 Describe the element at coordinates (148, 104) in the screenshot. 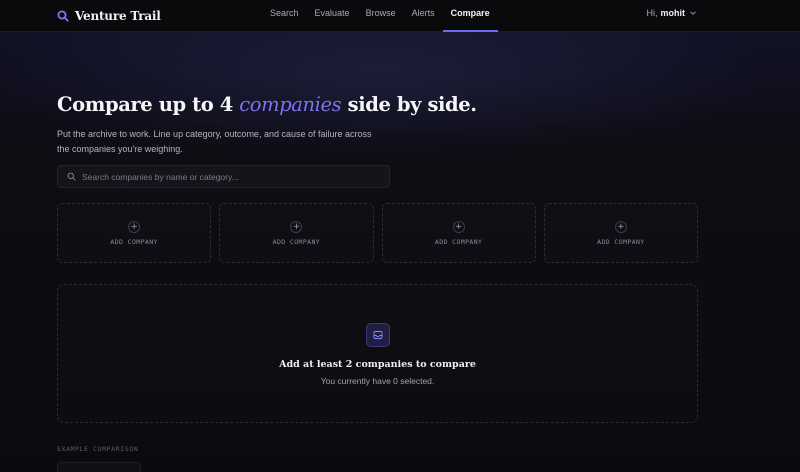

I see `page-title-start: Compare up to 4` at that location.